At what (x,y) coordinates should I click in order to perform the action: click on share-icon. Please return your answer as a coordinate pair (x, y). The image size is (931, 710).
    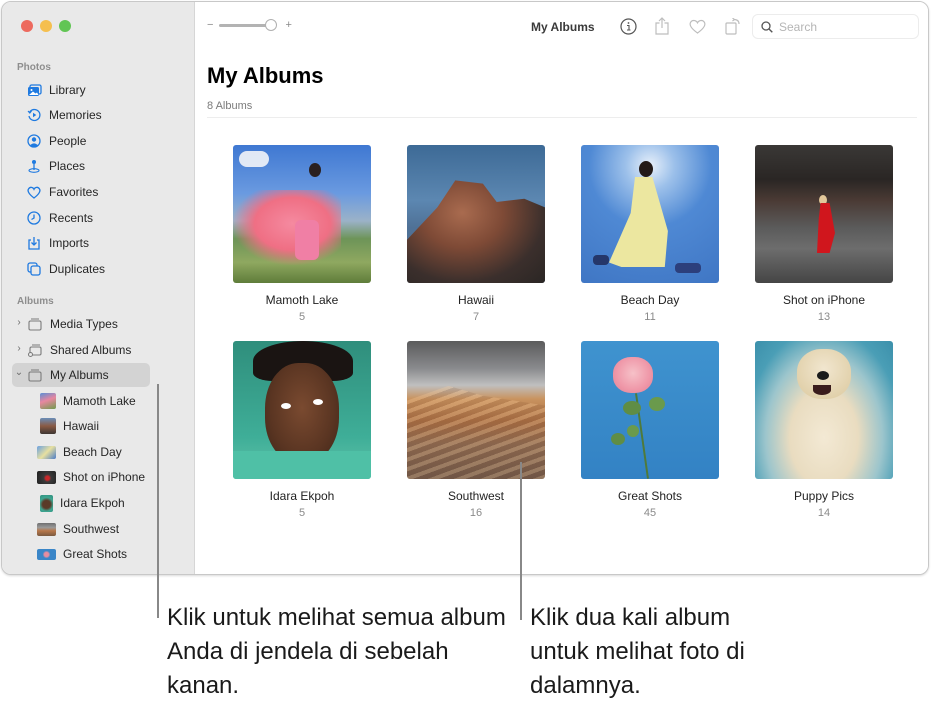
    Looking at the image, I should click on (662, 26).